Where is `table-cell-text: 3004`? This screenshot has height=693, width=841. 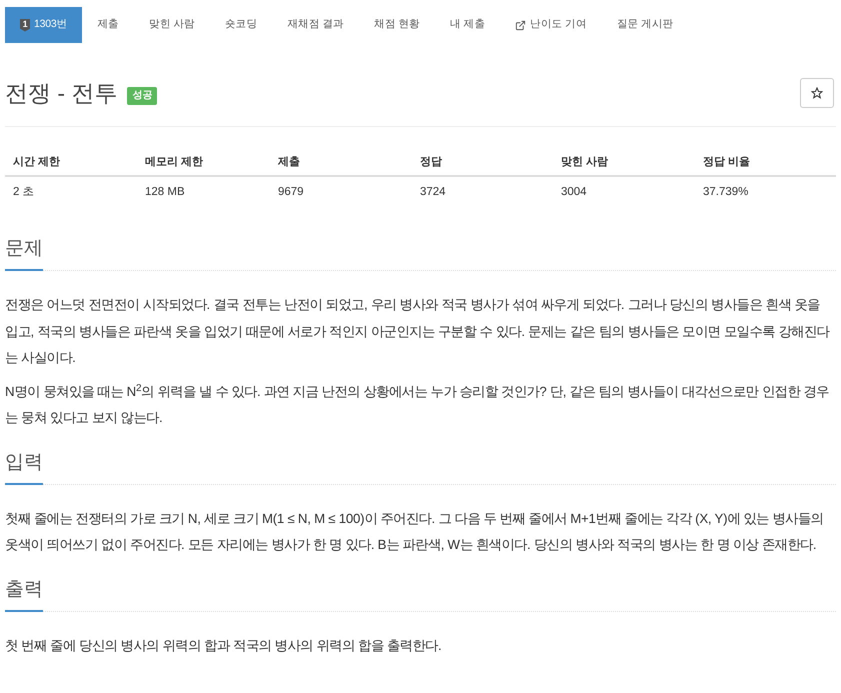 table-cell-text: 3004 is located at coordinates (574, 192).